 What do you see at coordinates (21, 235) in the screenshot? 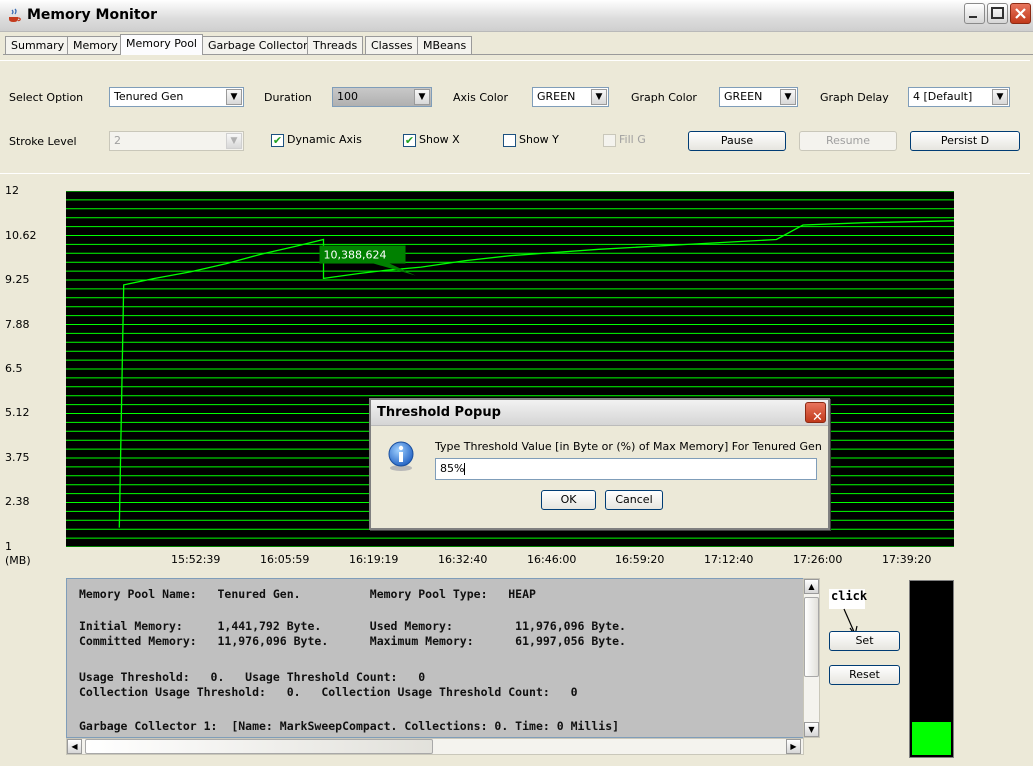
I see `y-tick-label: 10.62` at bounding box center [21, 235].